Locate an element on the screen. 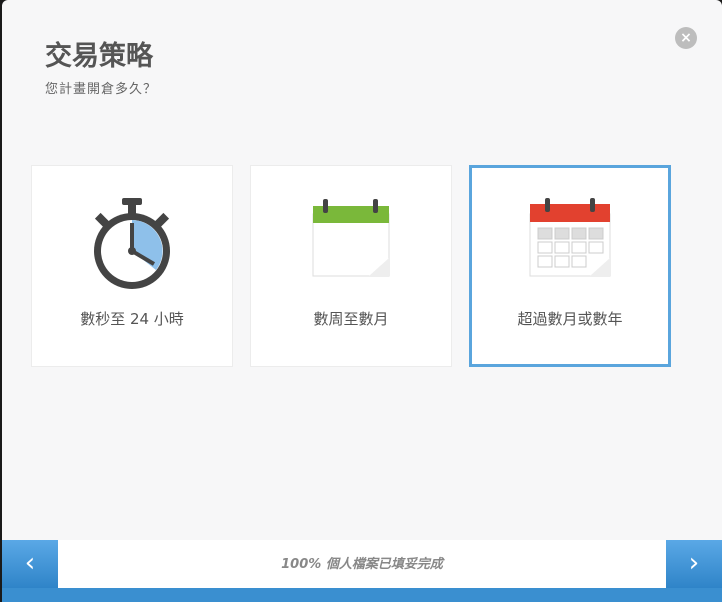 The width and height of the screenshot is (722, 602). prev-button: ‹ is located at coordinates (30, 564).